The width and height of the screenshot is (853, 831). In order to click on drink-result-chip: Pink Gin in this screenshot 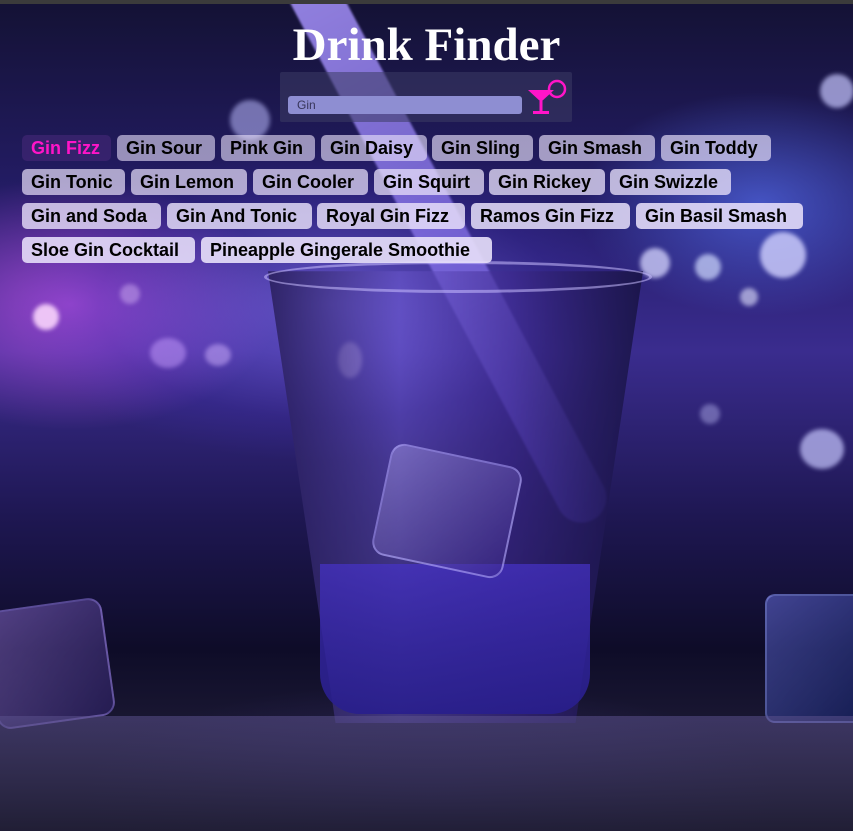, I will do `click(268, 148)`.